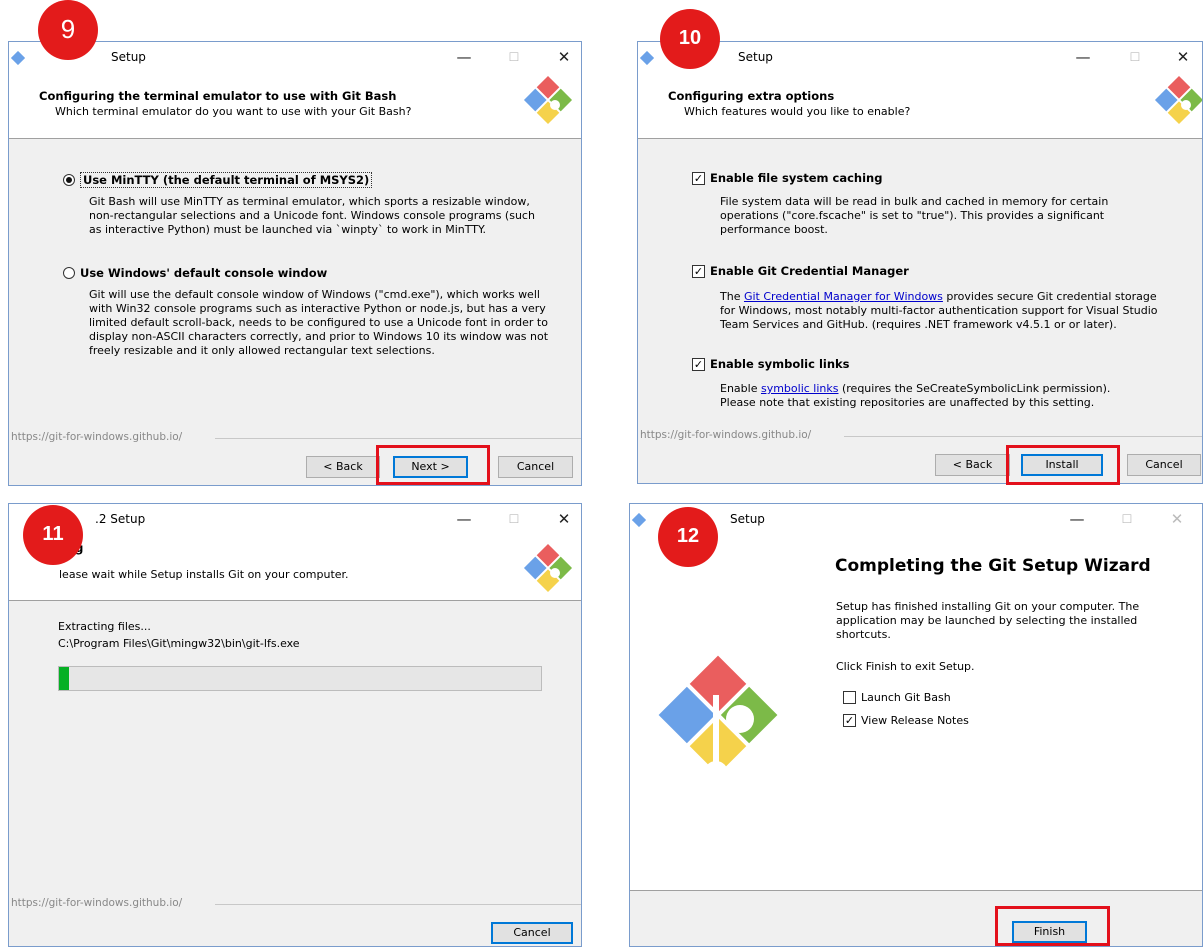 The height and width of the screenshot is (947, 1203). I want to click on launch-git-bash-checkbox, so click(849, 697).